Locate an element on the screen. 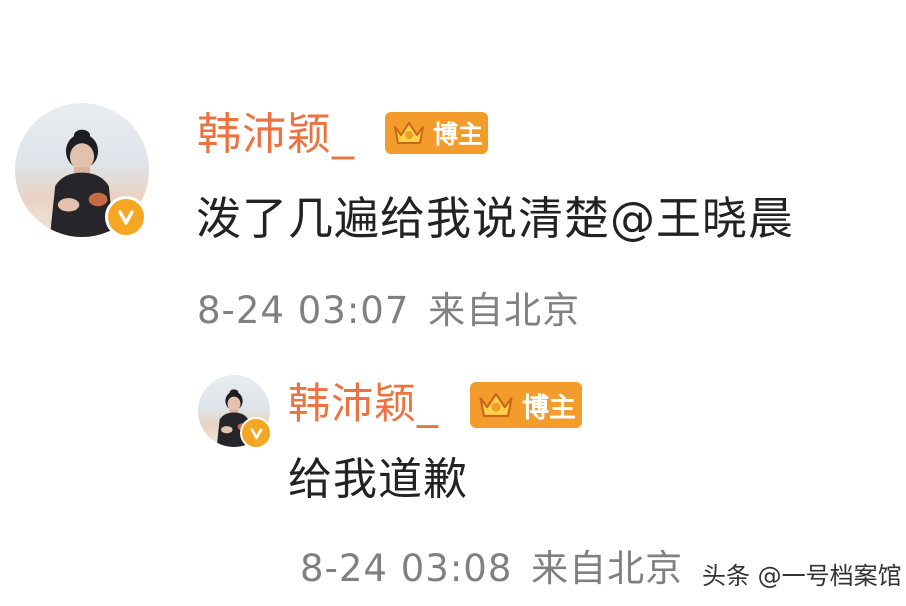 The height and width of the screenshot is (606, 906). timestamp: 8-24 03:07 is located at coordinates (303, 310).